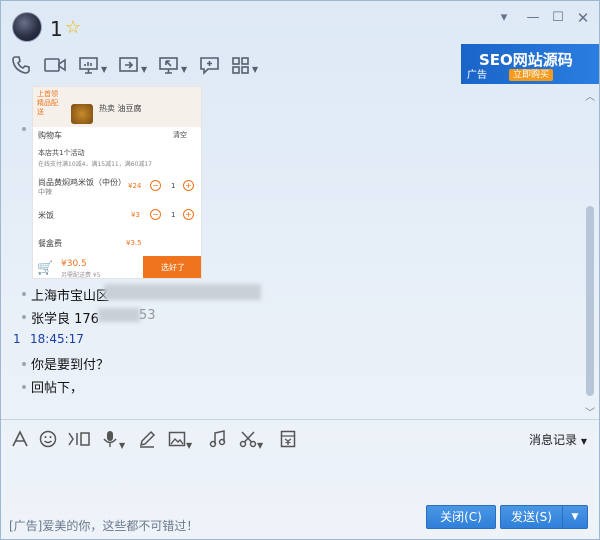 This screenshot has width=600, height=540. What do you see at coordinates (27, 27) in the screenshot?
I see `avatar` at bounding box center [27, 27].